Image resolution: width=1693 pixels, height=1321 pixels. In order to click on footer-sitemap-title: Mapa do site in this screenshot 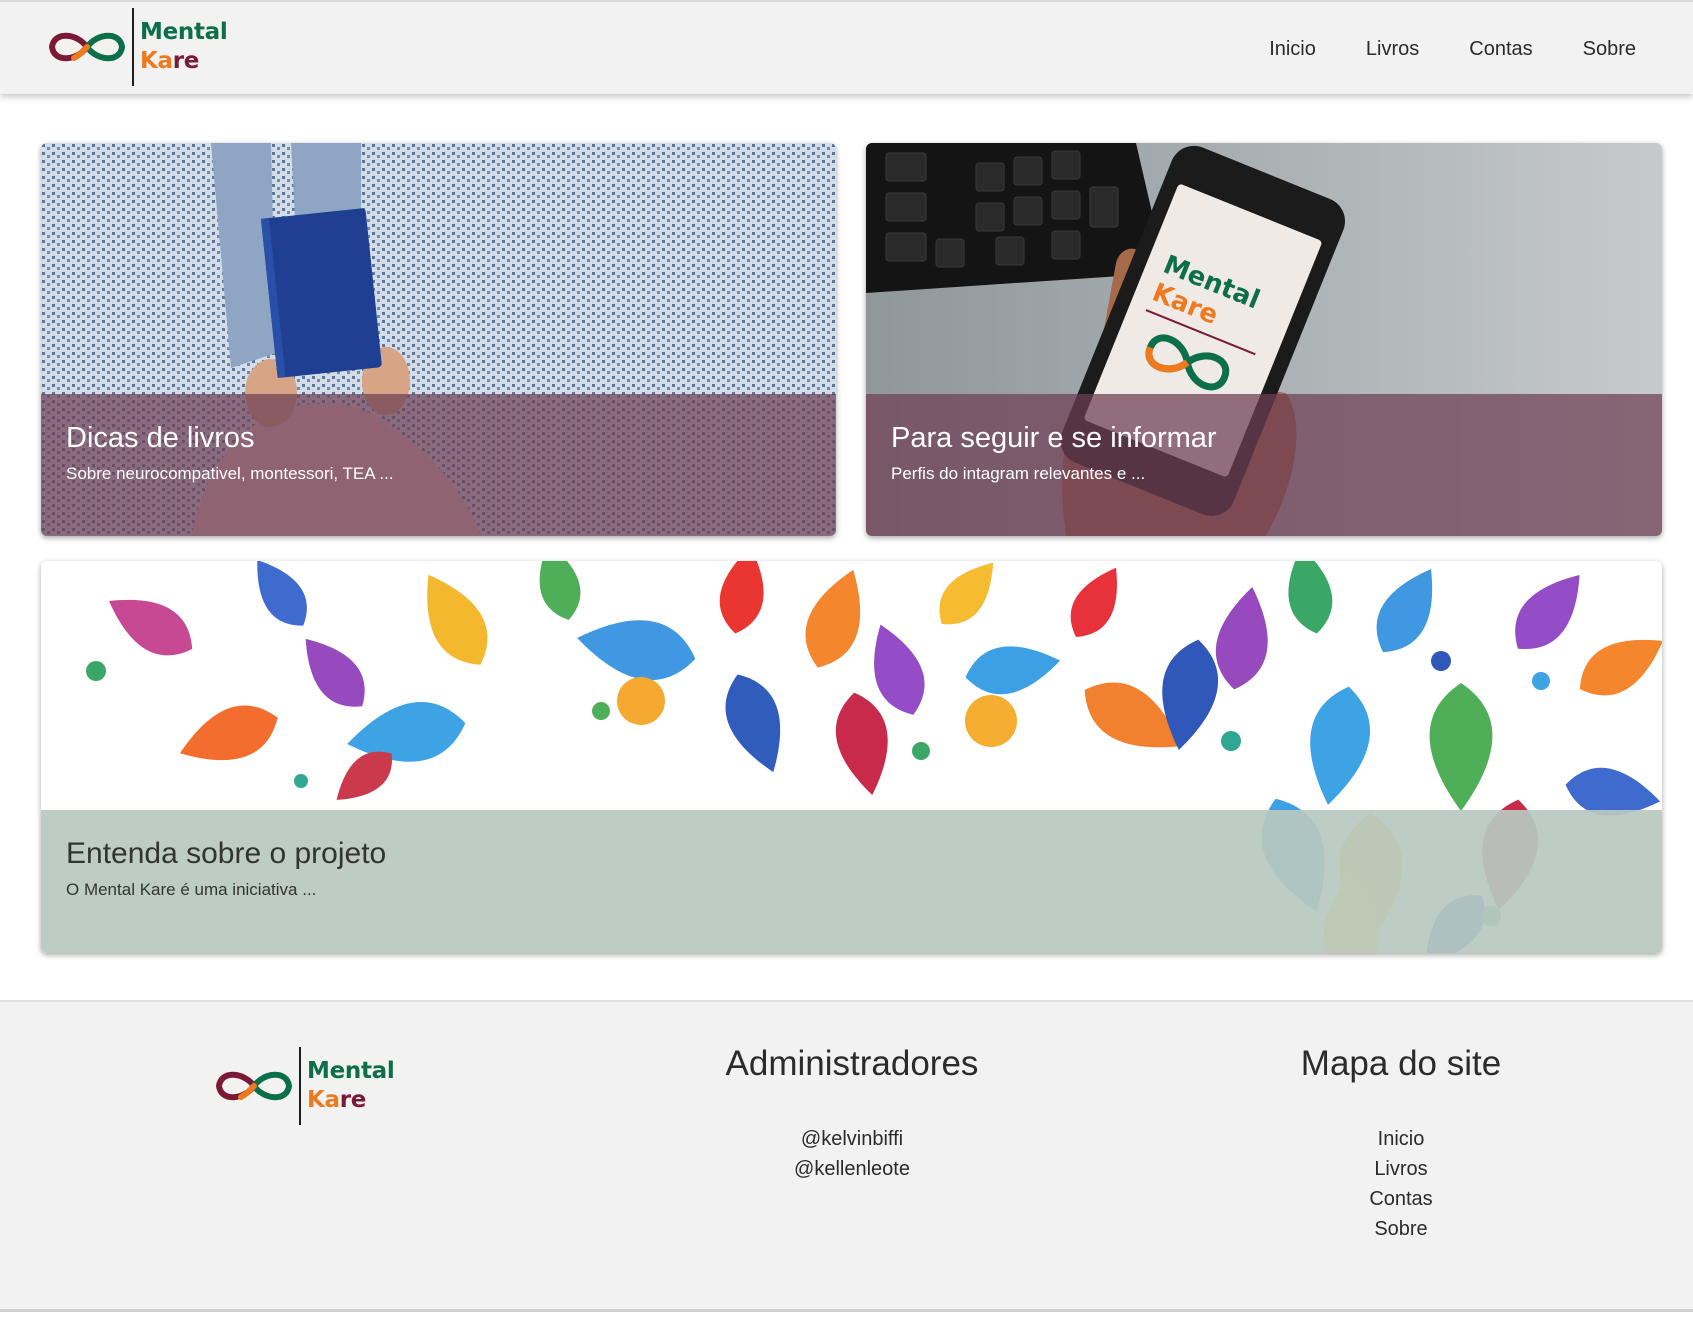, I will do `click(1401, 1063)`.